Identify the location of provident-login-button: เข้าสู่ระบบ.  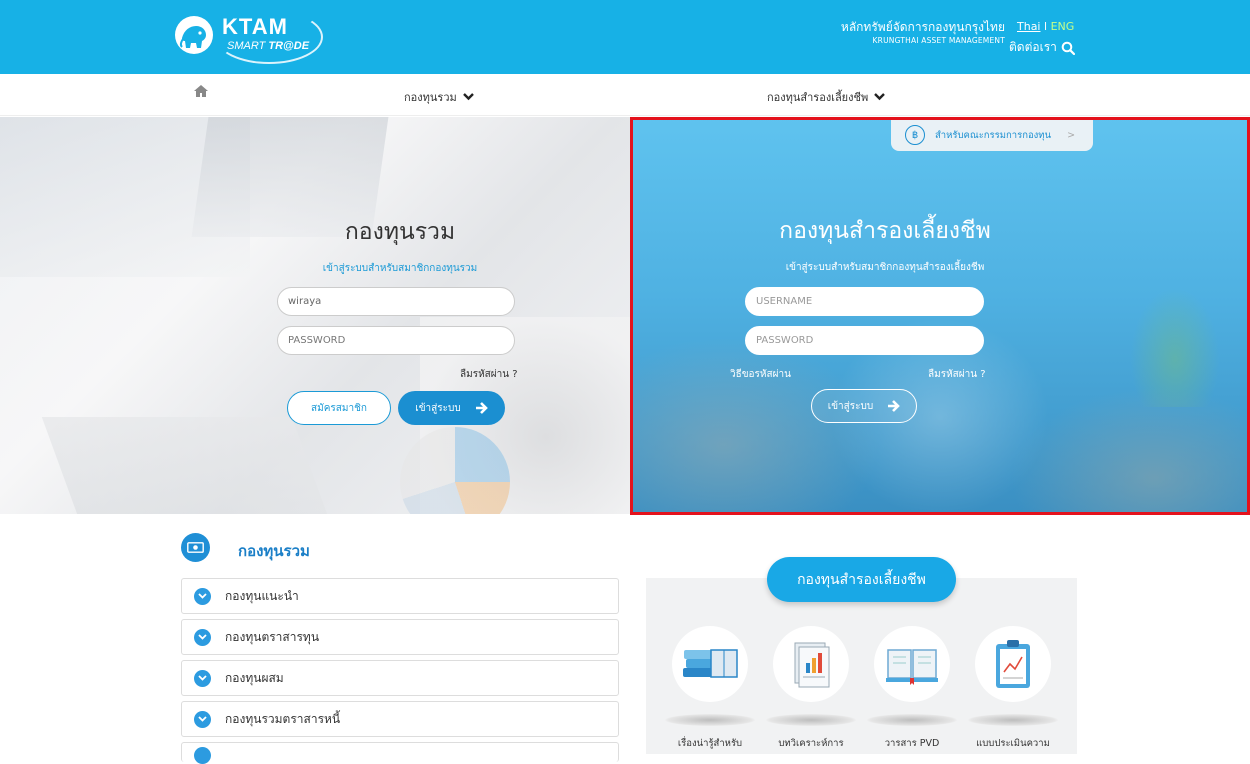
(864, 406).